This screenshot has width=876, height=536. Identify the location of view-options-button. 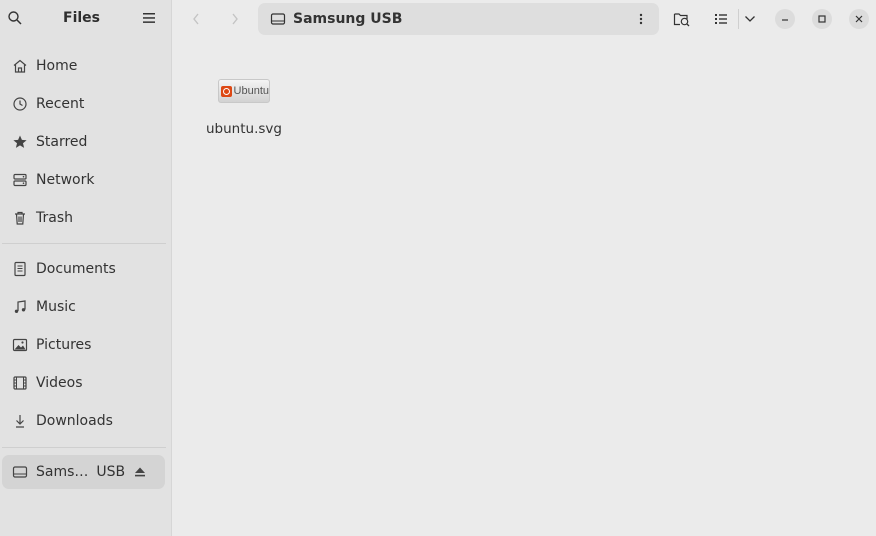
(750, 19).